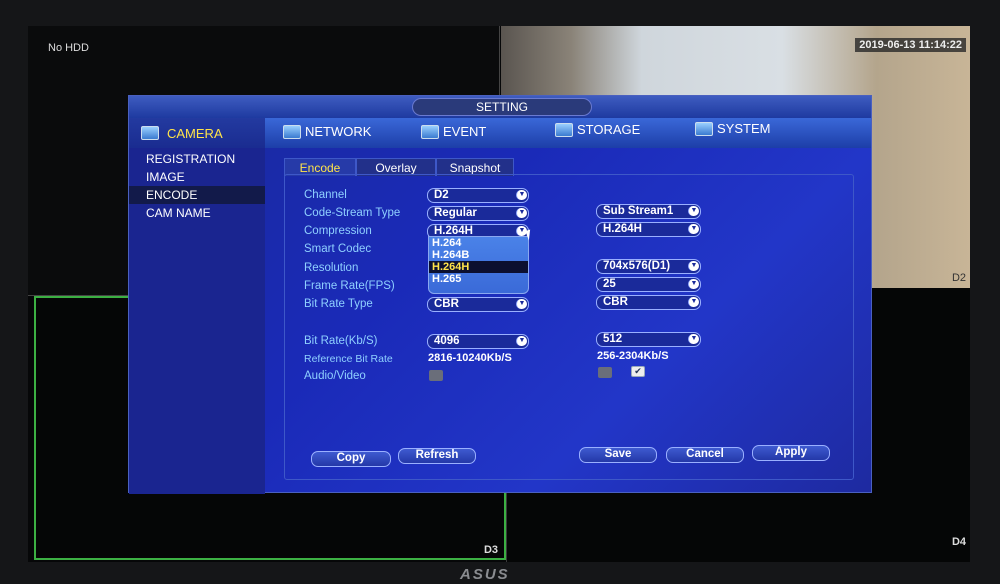  Describe the element at coordinates (490, 550) in the screenshot. I see `channel-label-d3: D3` at that location.